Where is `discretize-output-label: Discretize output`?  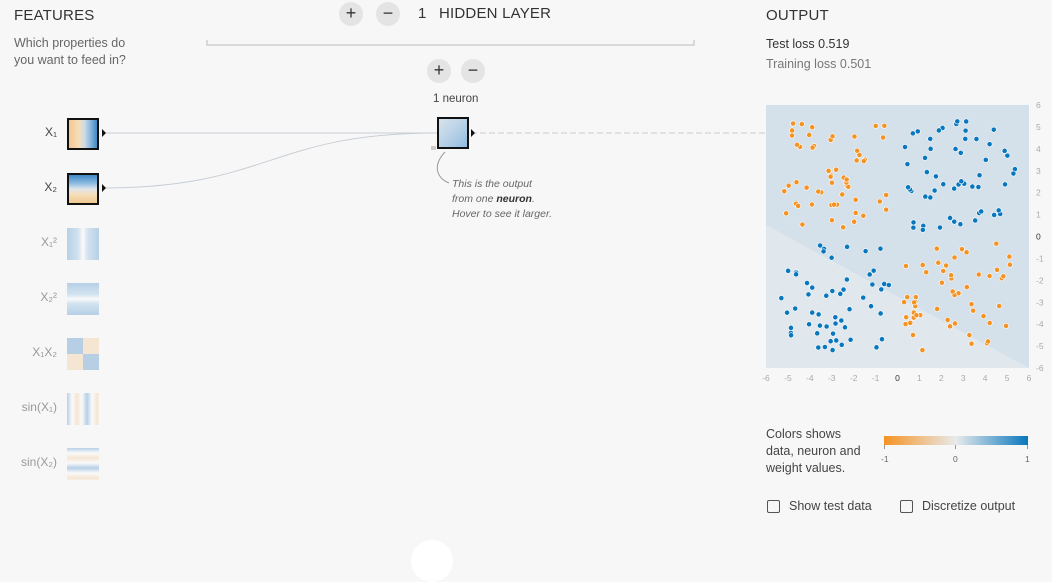
discretize-output-label: Discretize output is located at coordinates (968, 506).